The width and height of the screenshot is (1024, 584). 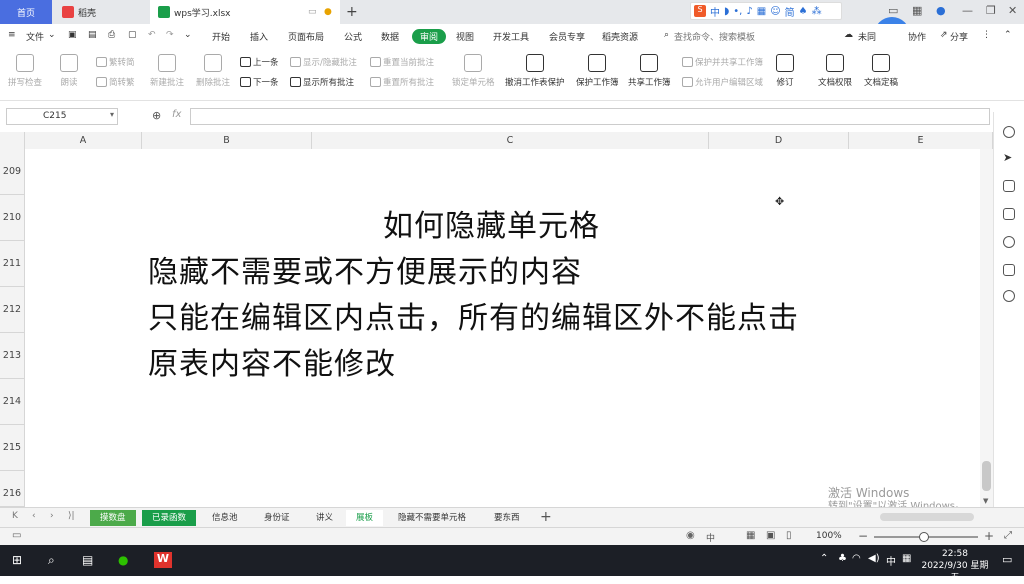 What do you see at coordinates (775, 11) in the screenshot?
I see `skin-icon: ☺` at bounding box center [775, 11].